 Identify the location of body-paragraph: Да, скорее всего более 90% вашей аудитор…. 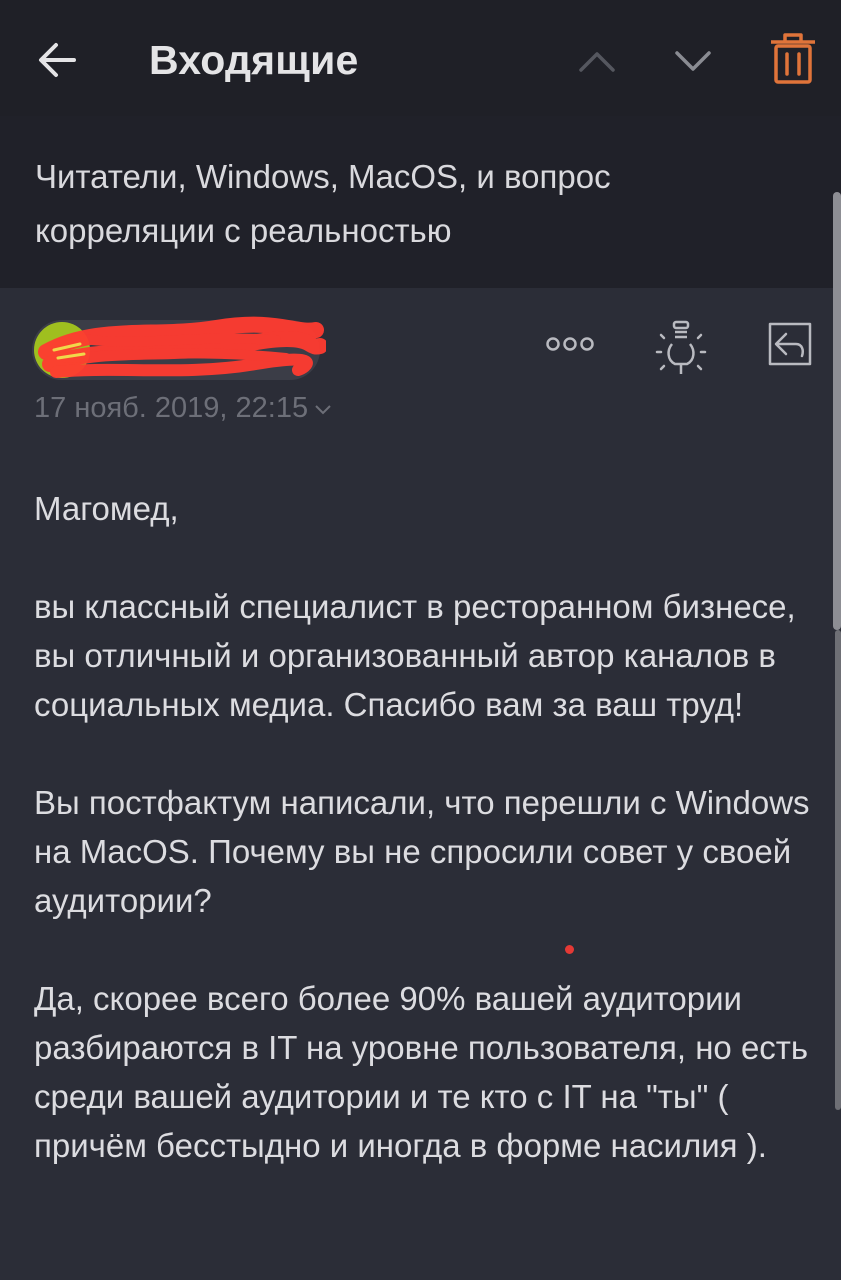
(421, 1072).